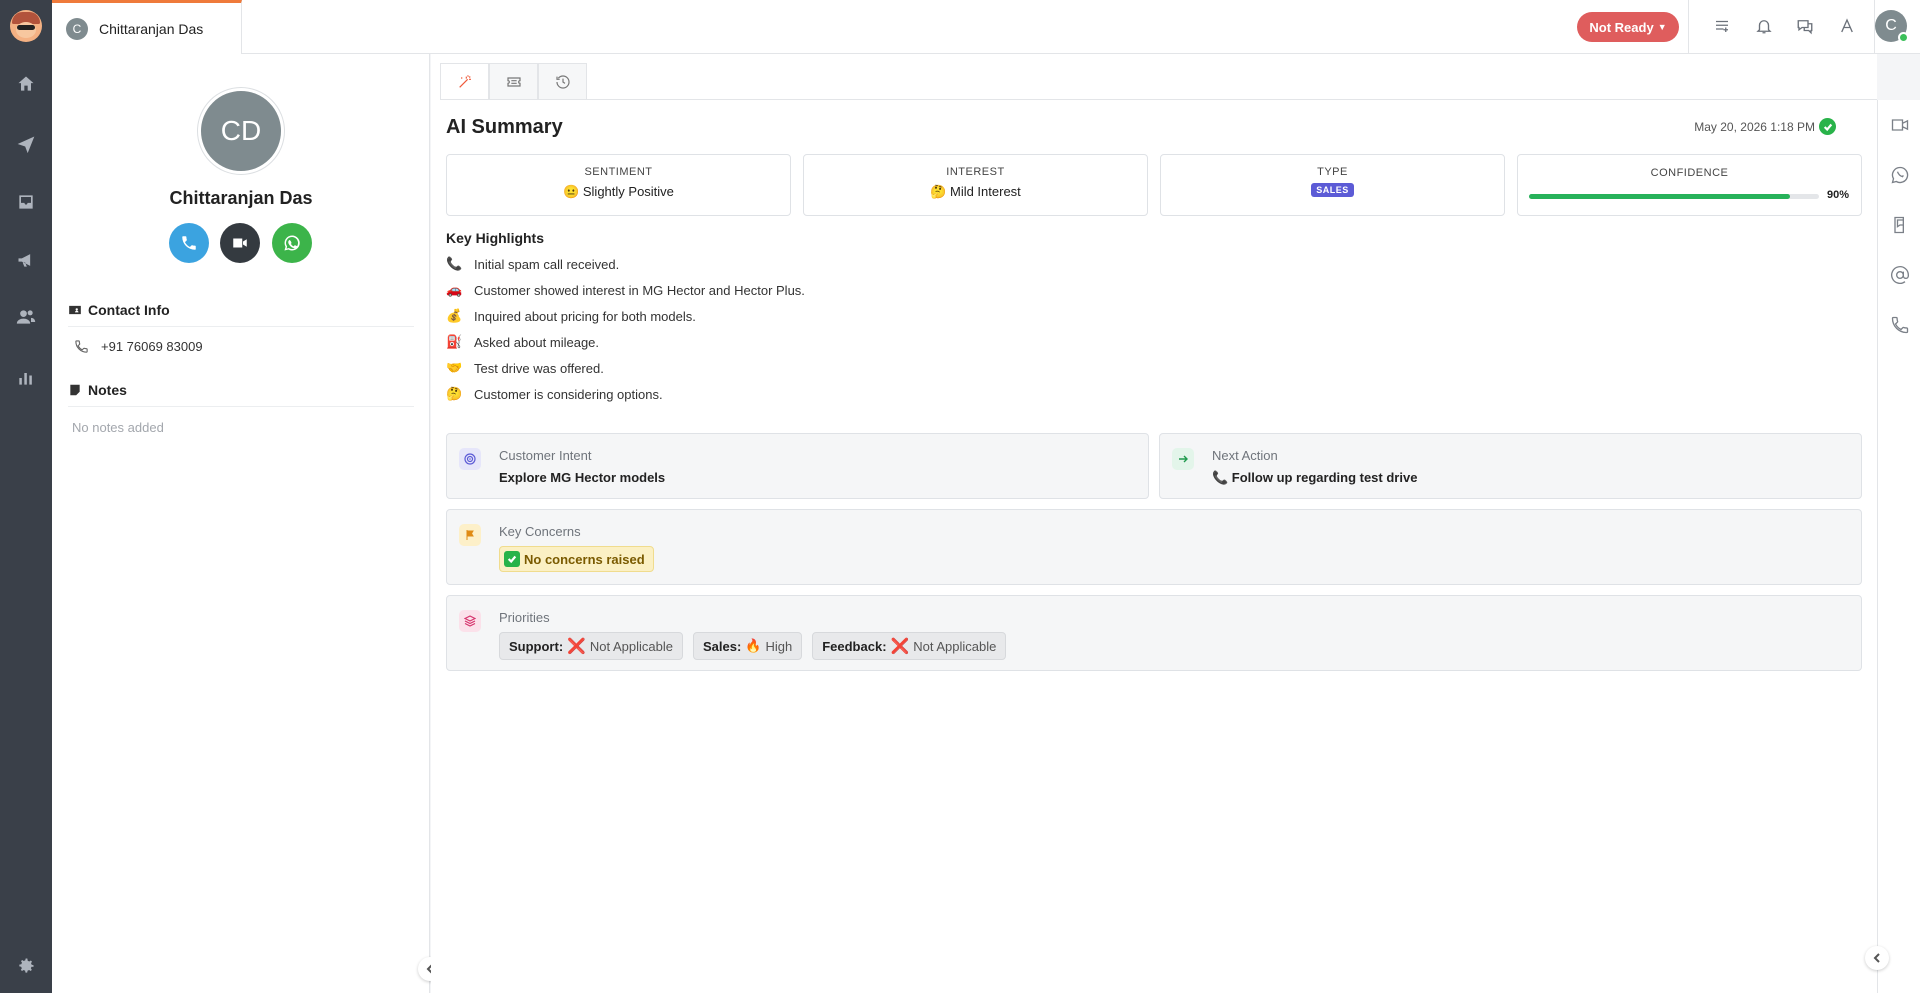  What do you see at coordinates (107, 390) in the screenshot?
I see `notes-title: Notes` at bounding box center [107, 390].